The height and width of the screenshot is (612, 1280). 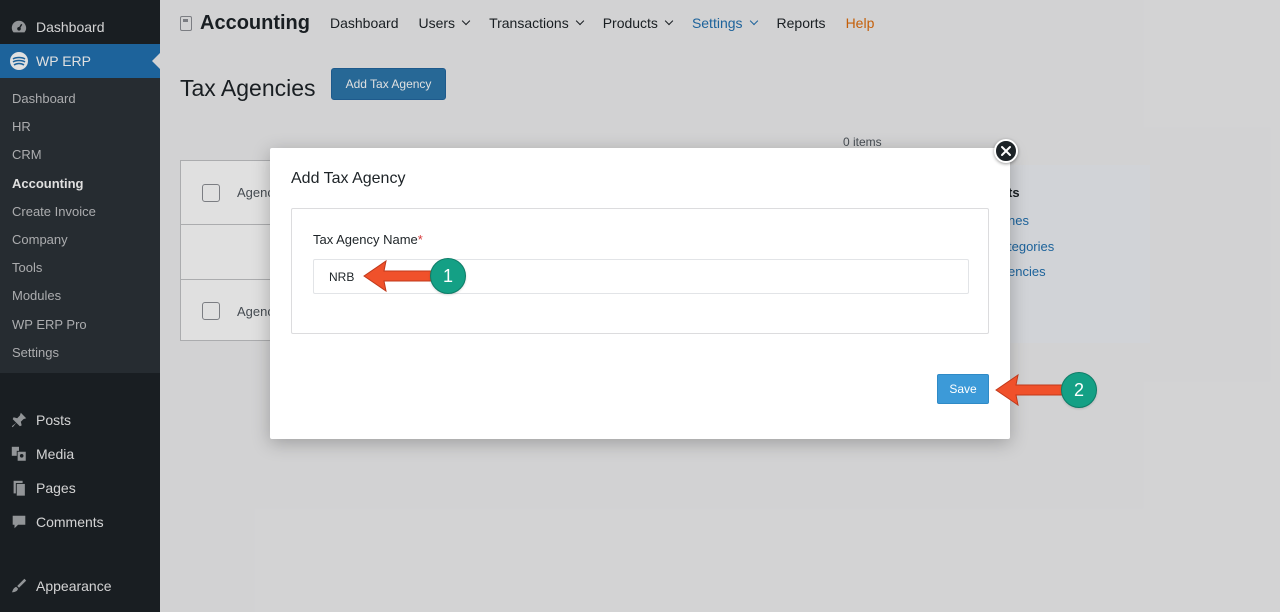 I want to click on close-icon, so click(x=1006, y=151).